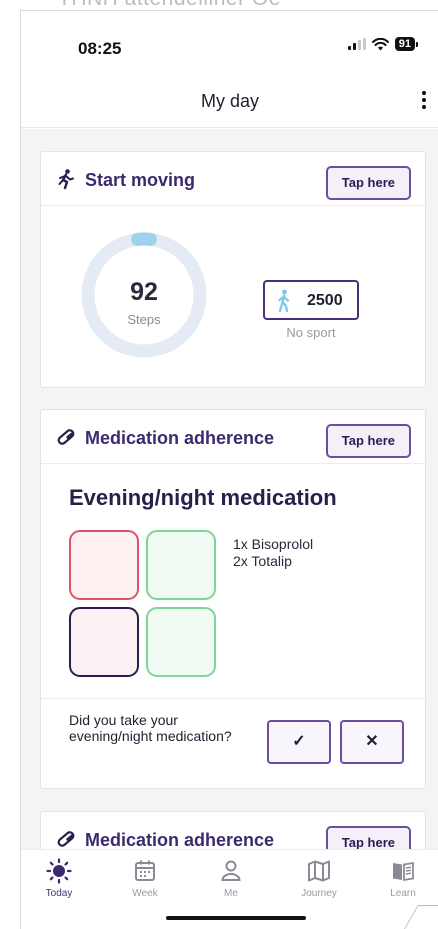 The image size is (438, 929). Describe the element at coordinates (100, 48) in the screenshot. I see `status-time: 08:25` at that location.